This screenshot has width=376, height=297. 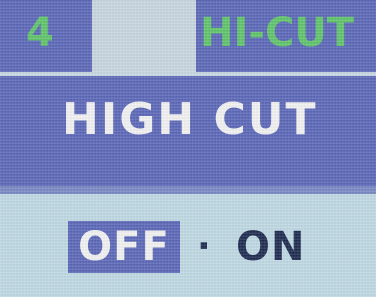 What do you see at coordinates (270, 247) in the screenshot?
I see `option-on-button: ON` at bounding box center [270, 247].